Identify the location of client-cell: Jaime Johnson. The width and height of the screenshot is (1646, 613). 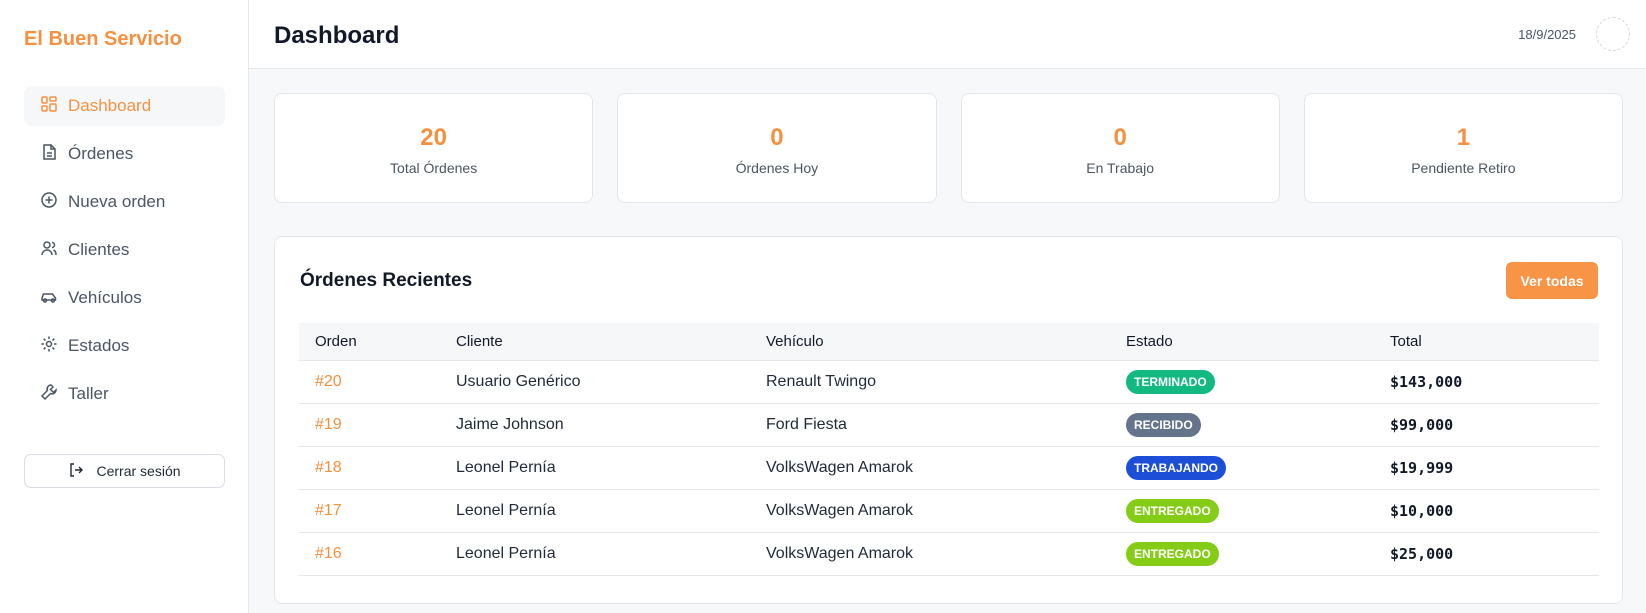
(510, 424).